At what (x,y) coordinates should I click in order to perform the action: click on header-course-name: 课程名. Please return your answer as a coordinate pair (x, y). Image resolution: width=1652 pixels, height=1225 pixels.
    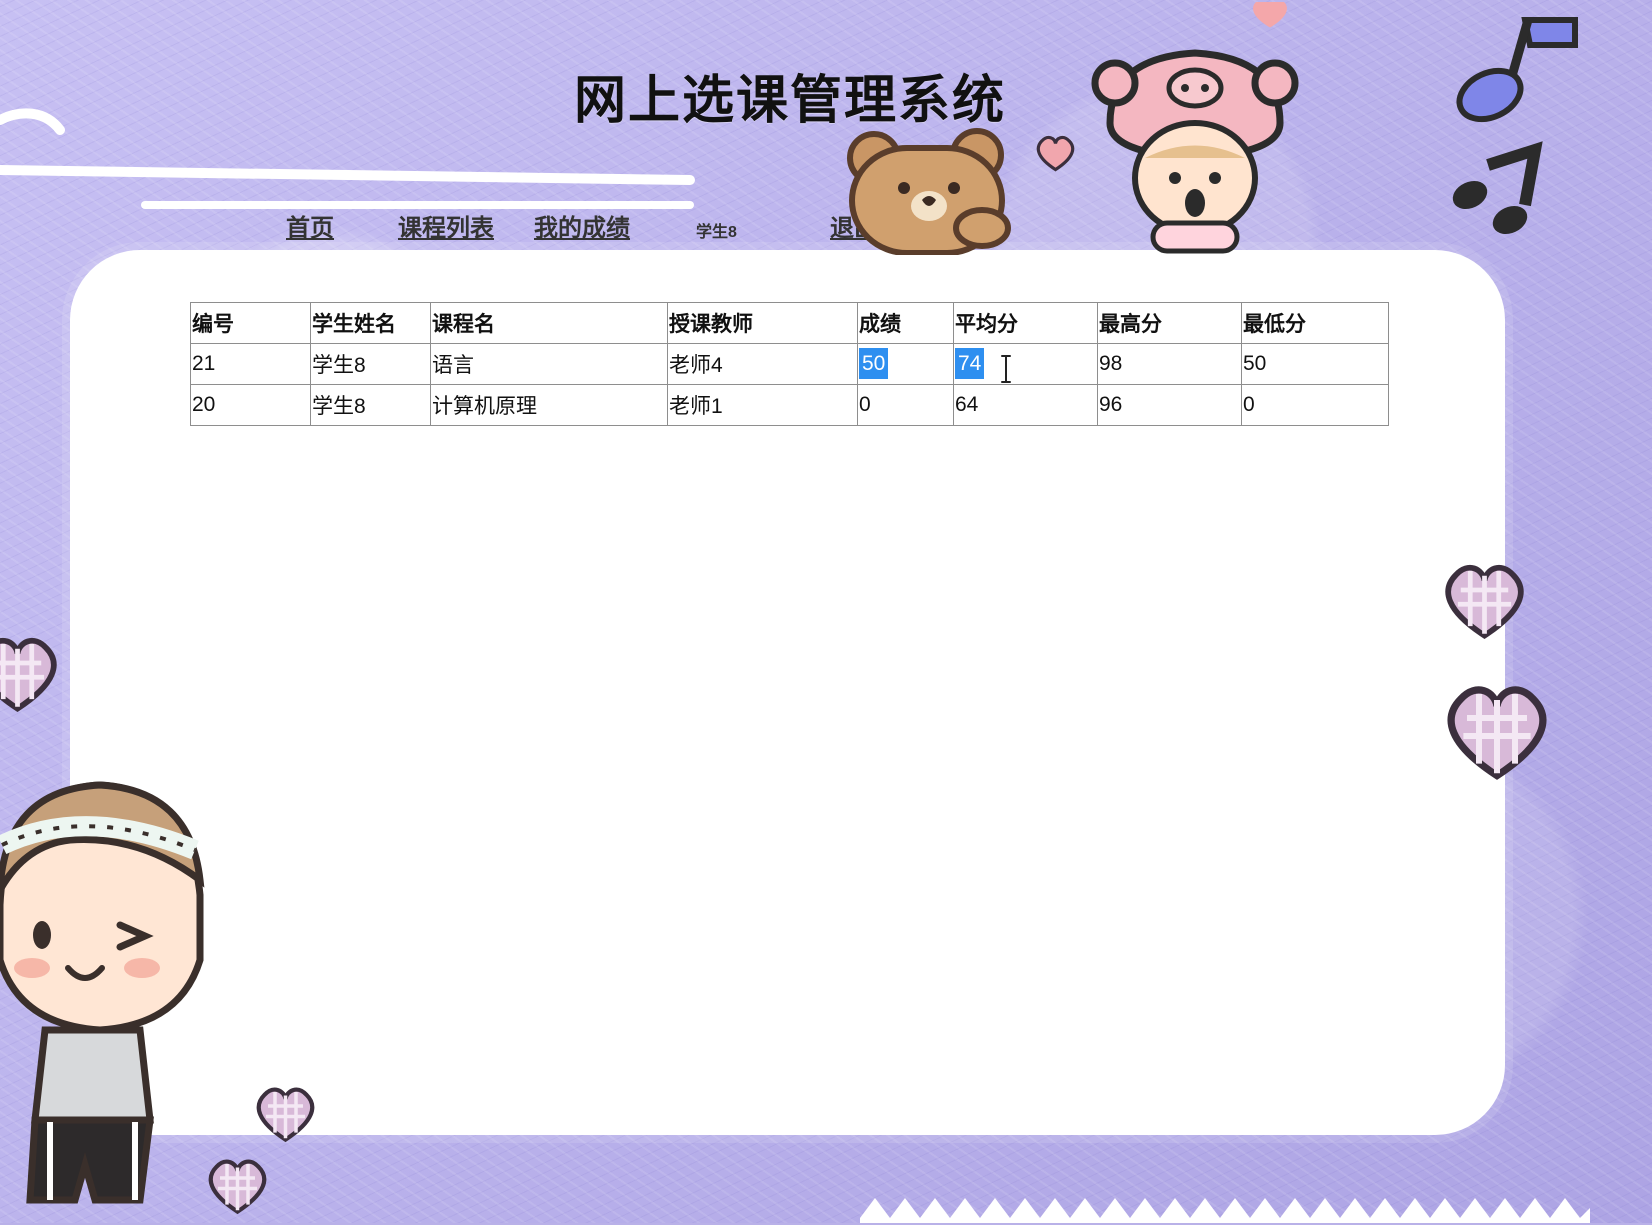
    Looking at the image, I should click on (549, 323).